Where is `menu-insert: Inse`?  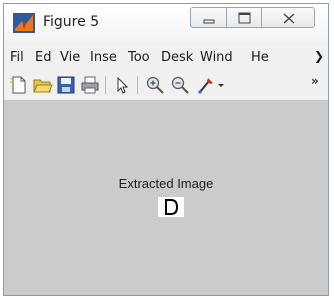 menu-insert: Inse is located at coordinates (103, 57).